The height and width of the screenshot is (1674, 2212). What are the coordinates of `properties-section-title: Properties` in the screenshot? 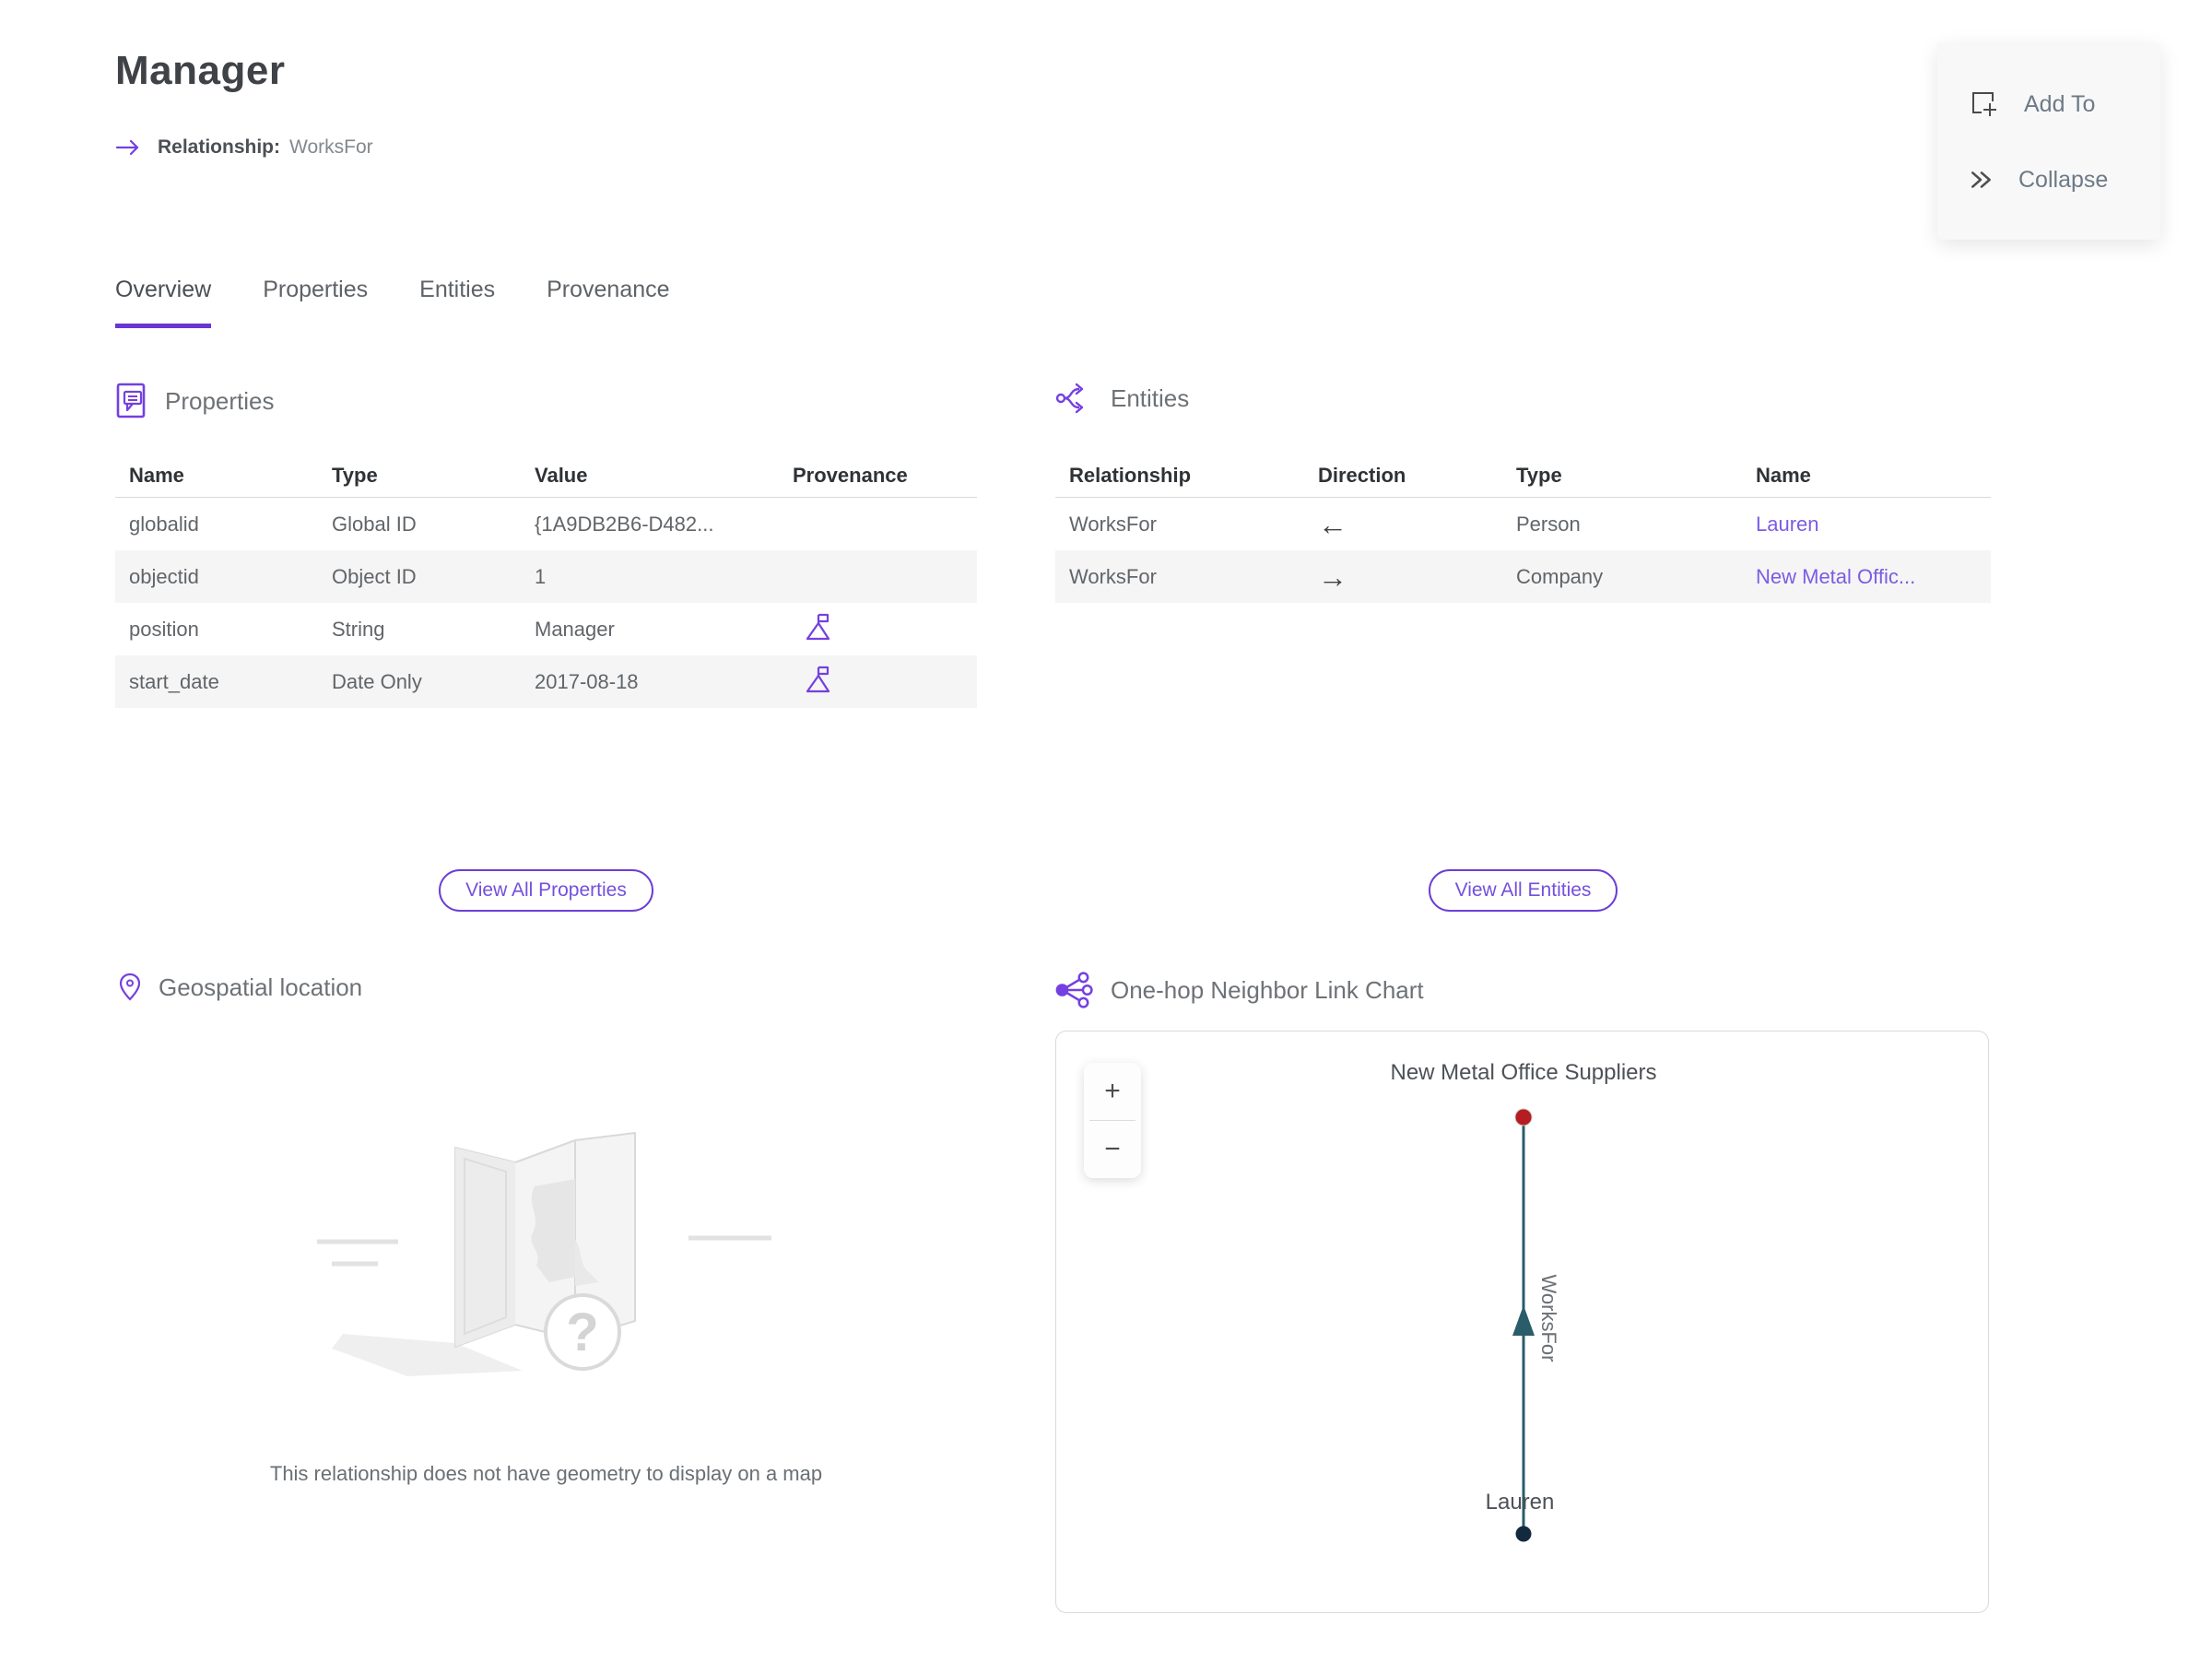 It's located at (220, 400).